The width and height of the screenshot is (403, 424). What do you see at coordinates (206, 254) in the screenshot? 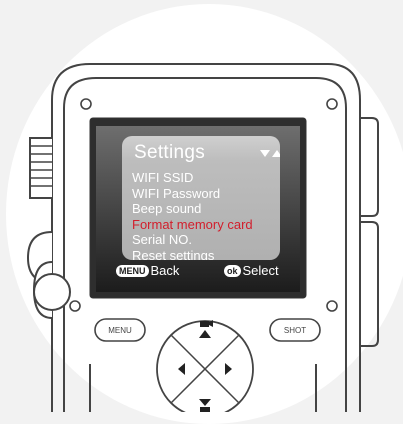
I see `menu-item-reset-settings: Reset settings` at bounding box center [206, 254].